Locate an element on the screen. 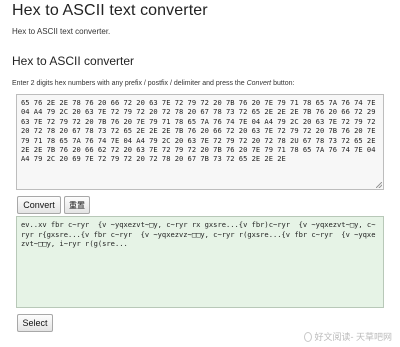  select-button: Select is located at coordinates (35, 323).